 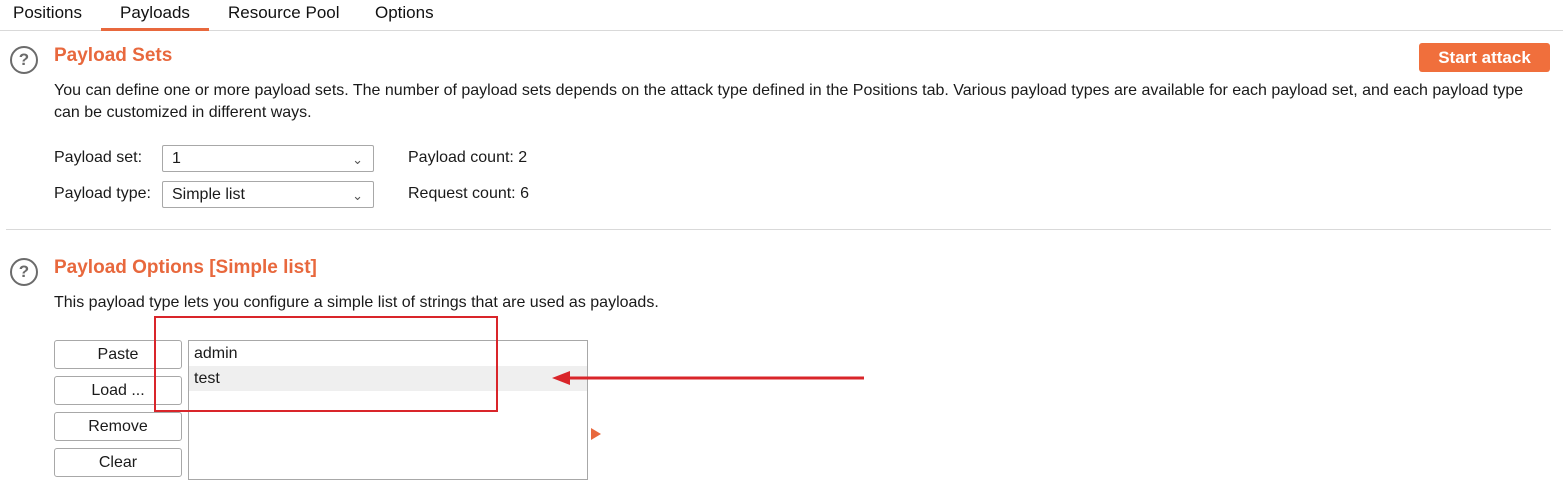 What do you see at coordinates (708, 378) in the screenshot?
I see `annotation-arrow-icon` at bounding box center [708, 378].